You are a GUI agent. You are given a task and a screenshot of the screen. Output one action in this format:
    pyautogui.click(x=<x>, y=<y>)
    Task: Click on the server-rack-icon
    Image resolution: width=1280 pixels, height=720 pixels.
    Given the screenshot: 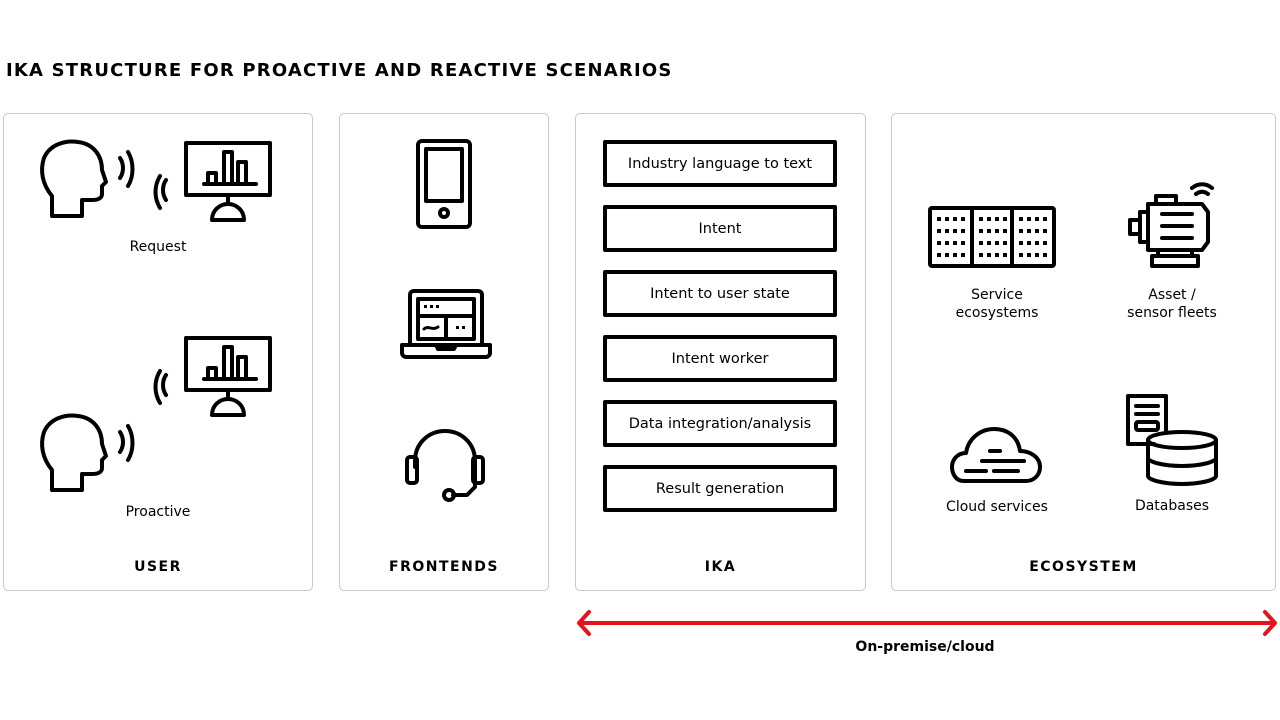 What is the action you would take?
    pyautogui.click(x=992, y=237)
    